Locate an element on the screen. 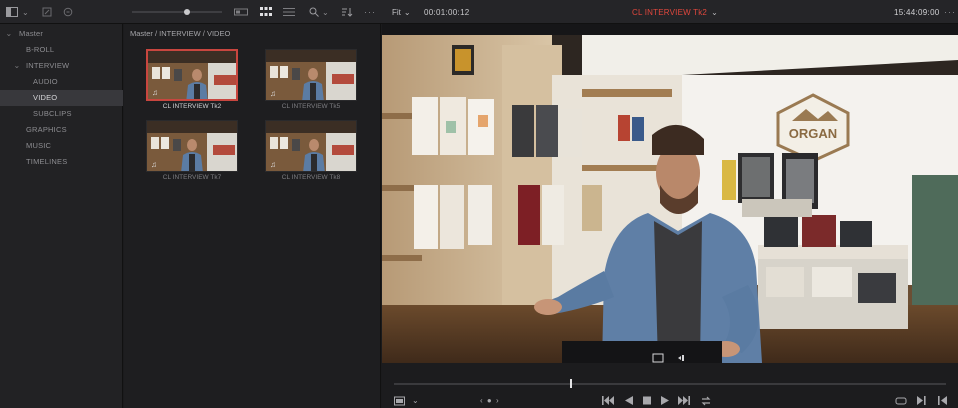 The image size is (958, 408). go-to-first-frame-button is located at coordinates (608, 401).